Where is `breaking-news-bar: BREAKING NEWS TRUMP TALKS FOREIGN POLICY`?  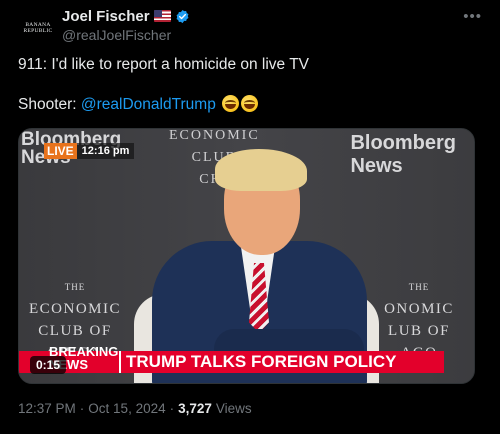 breaking-news-bar: BREAKING NEWS TRUMP TALKS FOREIGN POLICY is located at coordinates (231, 359).